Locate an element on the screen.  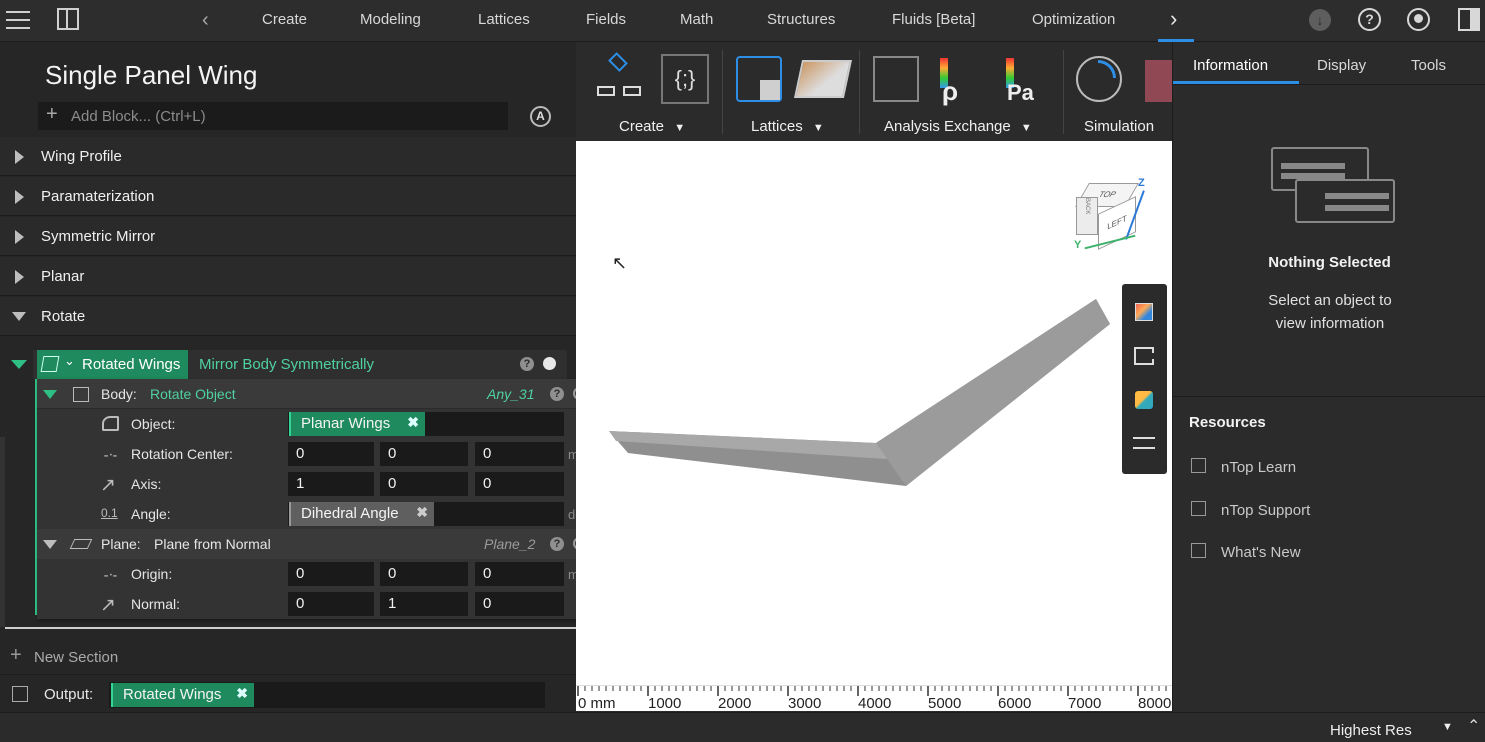
resource-link-ntop-support: nTop Support is located at coordinates (1329, 511).